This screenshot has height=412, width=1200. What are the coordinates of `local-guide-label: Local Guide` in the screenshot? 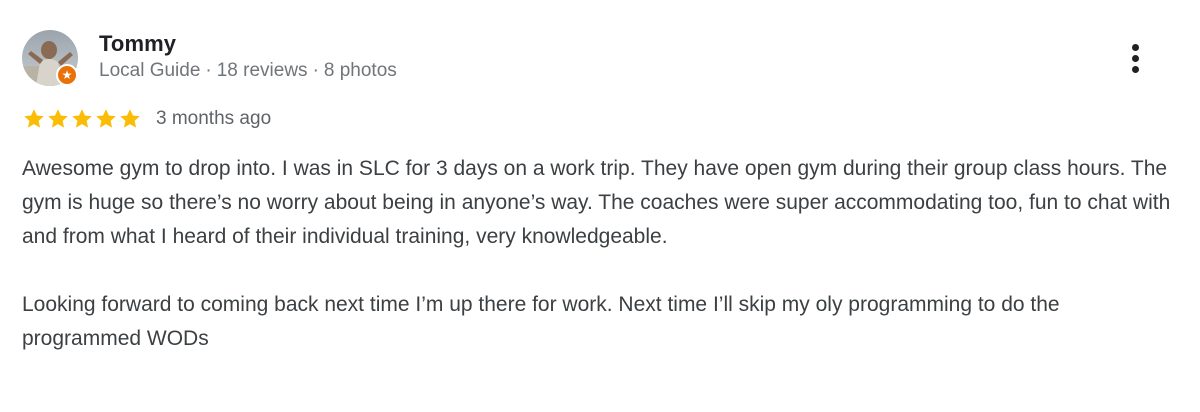 It's located at (150, 70).